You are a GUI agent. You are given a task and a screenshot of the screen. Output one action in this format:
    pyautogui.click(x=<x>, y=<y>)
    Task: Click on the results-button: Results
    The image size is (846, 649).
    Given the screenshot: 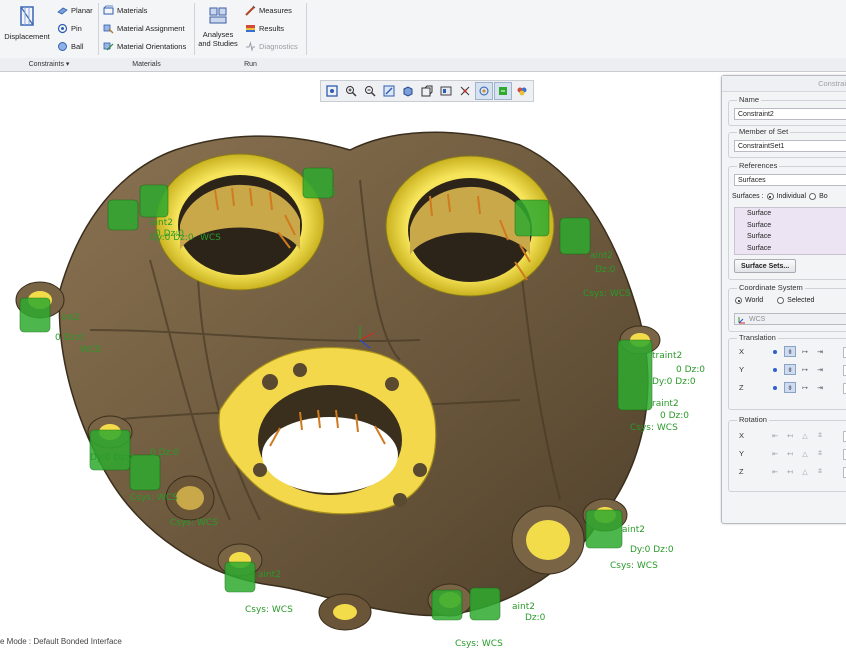 What is the action you would take?
    pyautogui.click(x=264, y=28)
    